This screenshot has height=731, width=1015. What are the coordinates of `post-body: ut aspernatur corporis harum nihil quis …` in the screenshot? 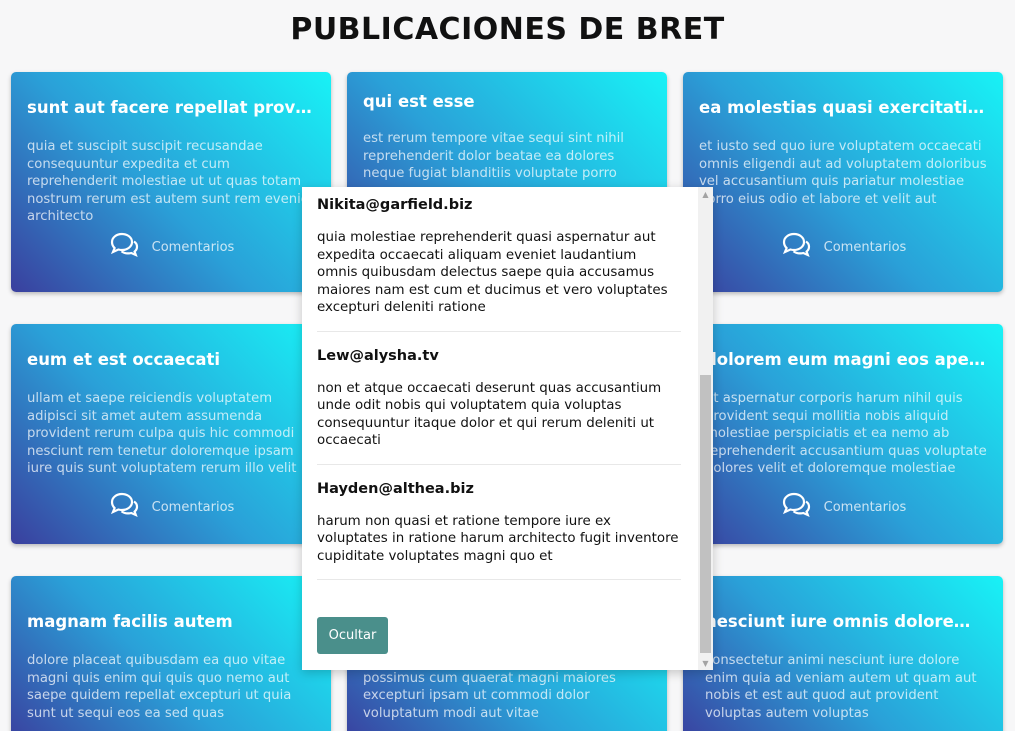 It's located at (846, 434).